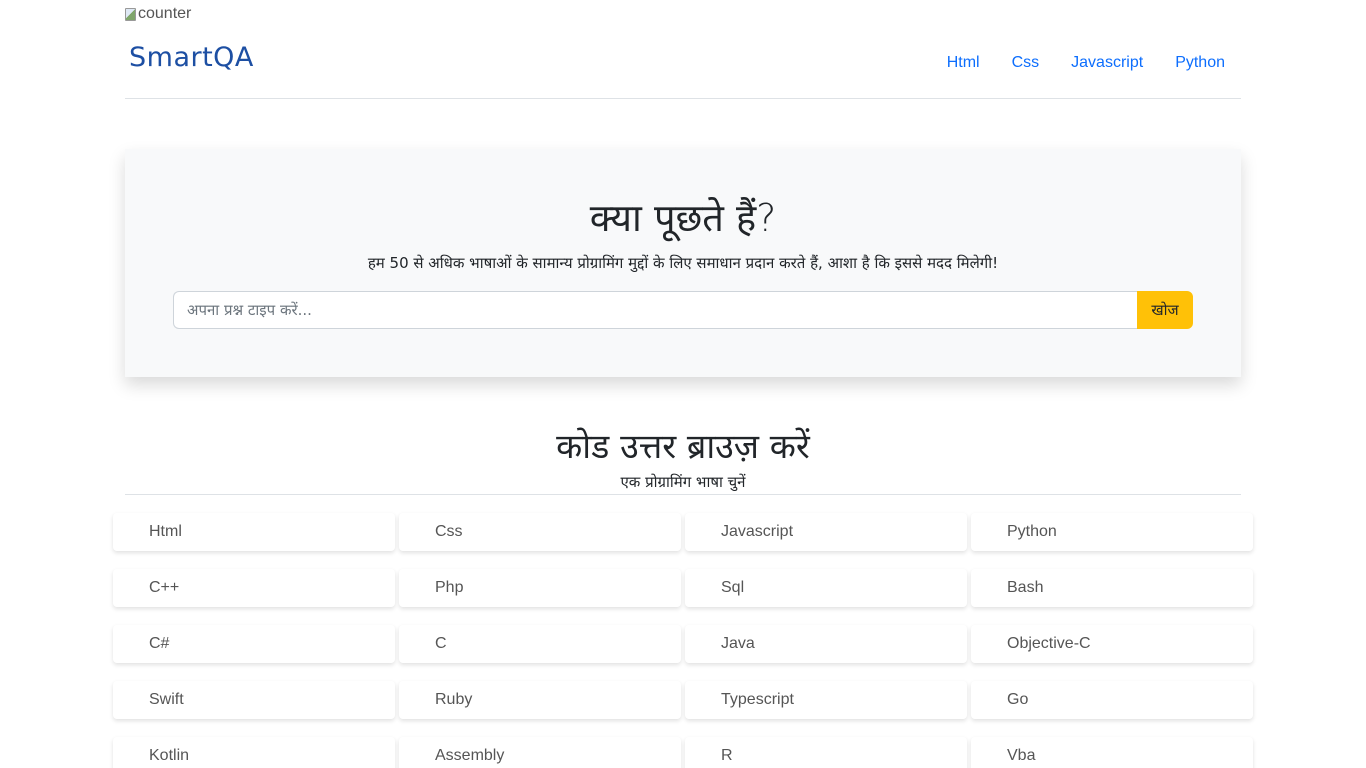 The image size is (1366, 768). I want to click on language-card: C#, so click(254, 644).